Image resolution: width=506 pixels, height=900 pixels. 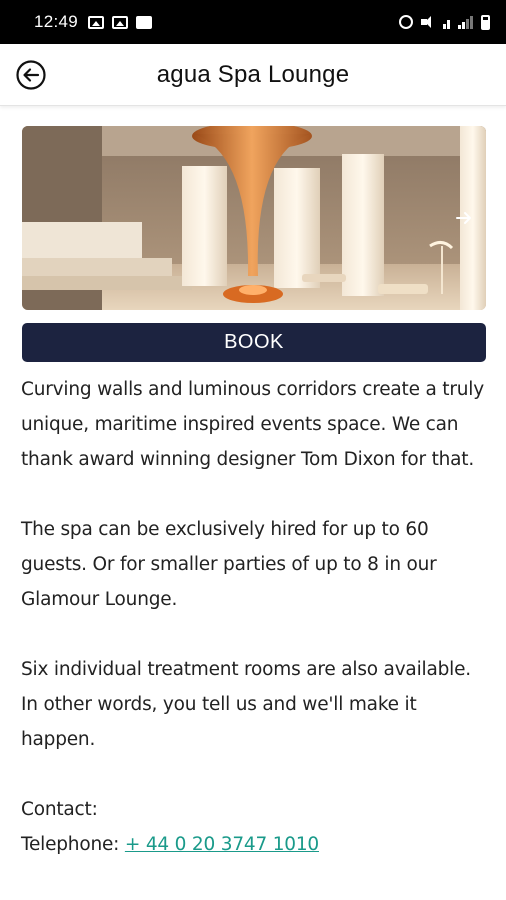 I want to click on chevron-right-icon, so click(x=463, y=218).